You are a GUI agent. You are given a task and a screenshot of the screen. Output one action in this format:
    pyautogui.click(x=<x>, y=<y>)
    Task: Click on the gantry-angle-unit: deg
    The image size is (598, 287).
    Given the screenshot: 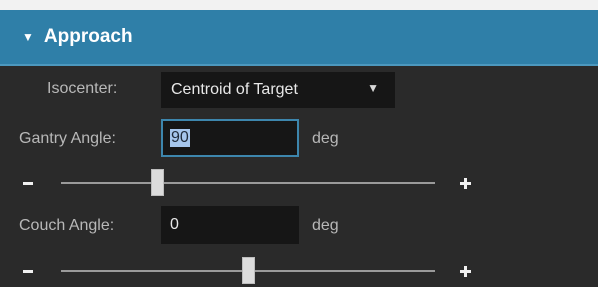 What is the action you would take?
    pyautogui.click(x=325, y=138)
    